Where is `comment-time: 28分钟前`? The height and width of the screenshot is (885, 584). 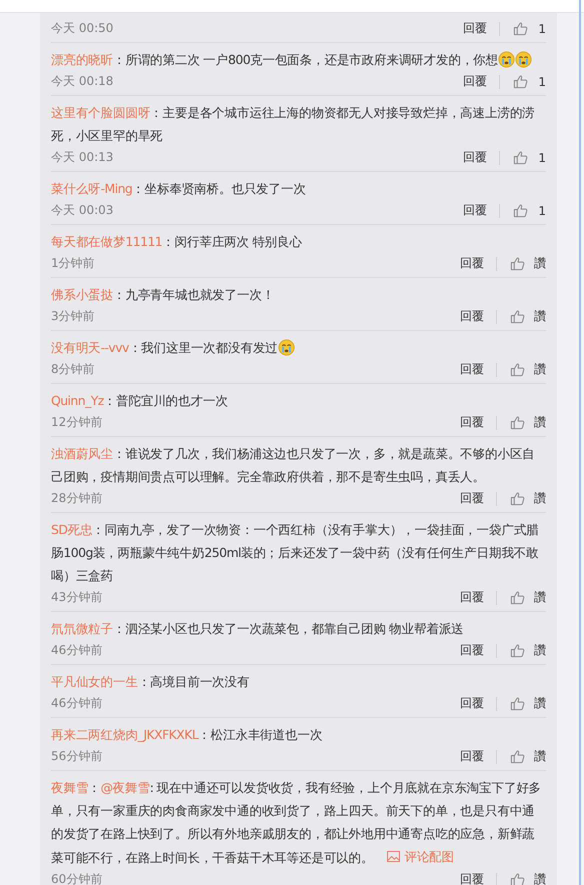
comment-time: 28分钟前 is located at coordinates (77, 498).